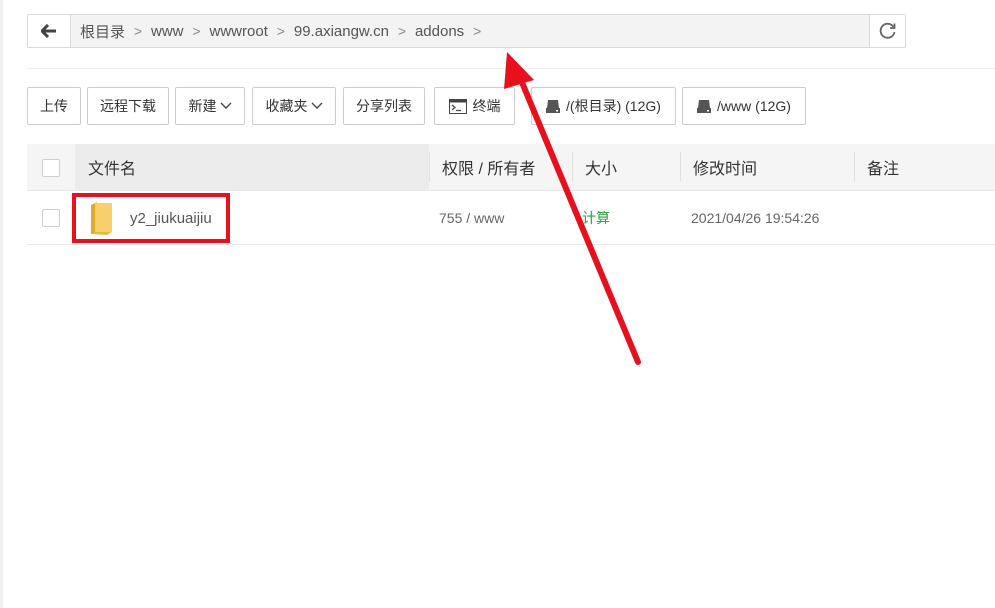 The image size is (995, 608). What do you see at coordinates (511, 68) in the screenshot?
I see `divider` at bounding box center [511, 68].